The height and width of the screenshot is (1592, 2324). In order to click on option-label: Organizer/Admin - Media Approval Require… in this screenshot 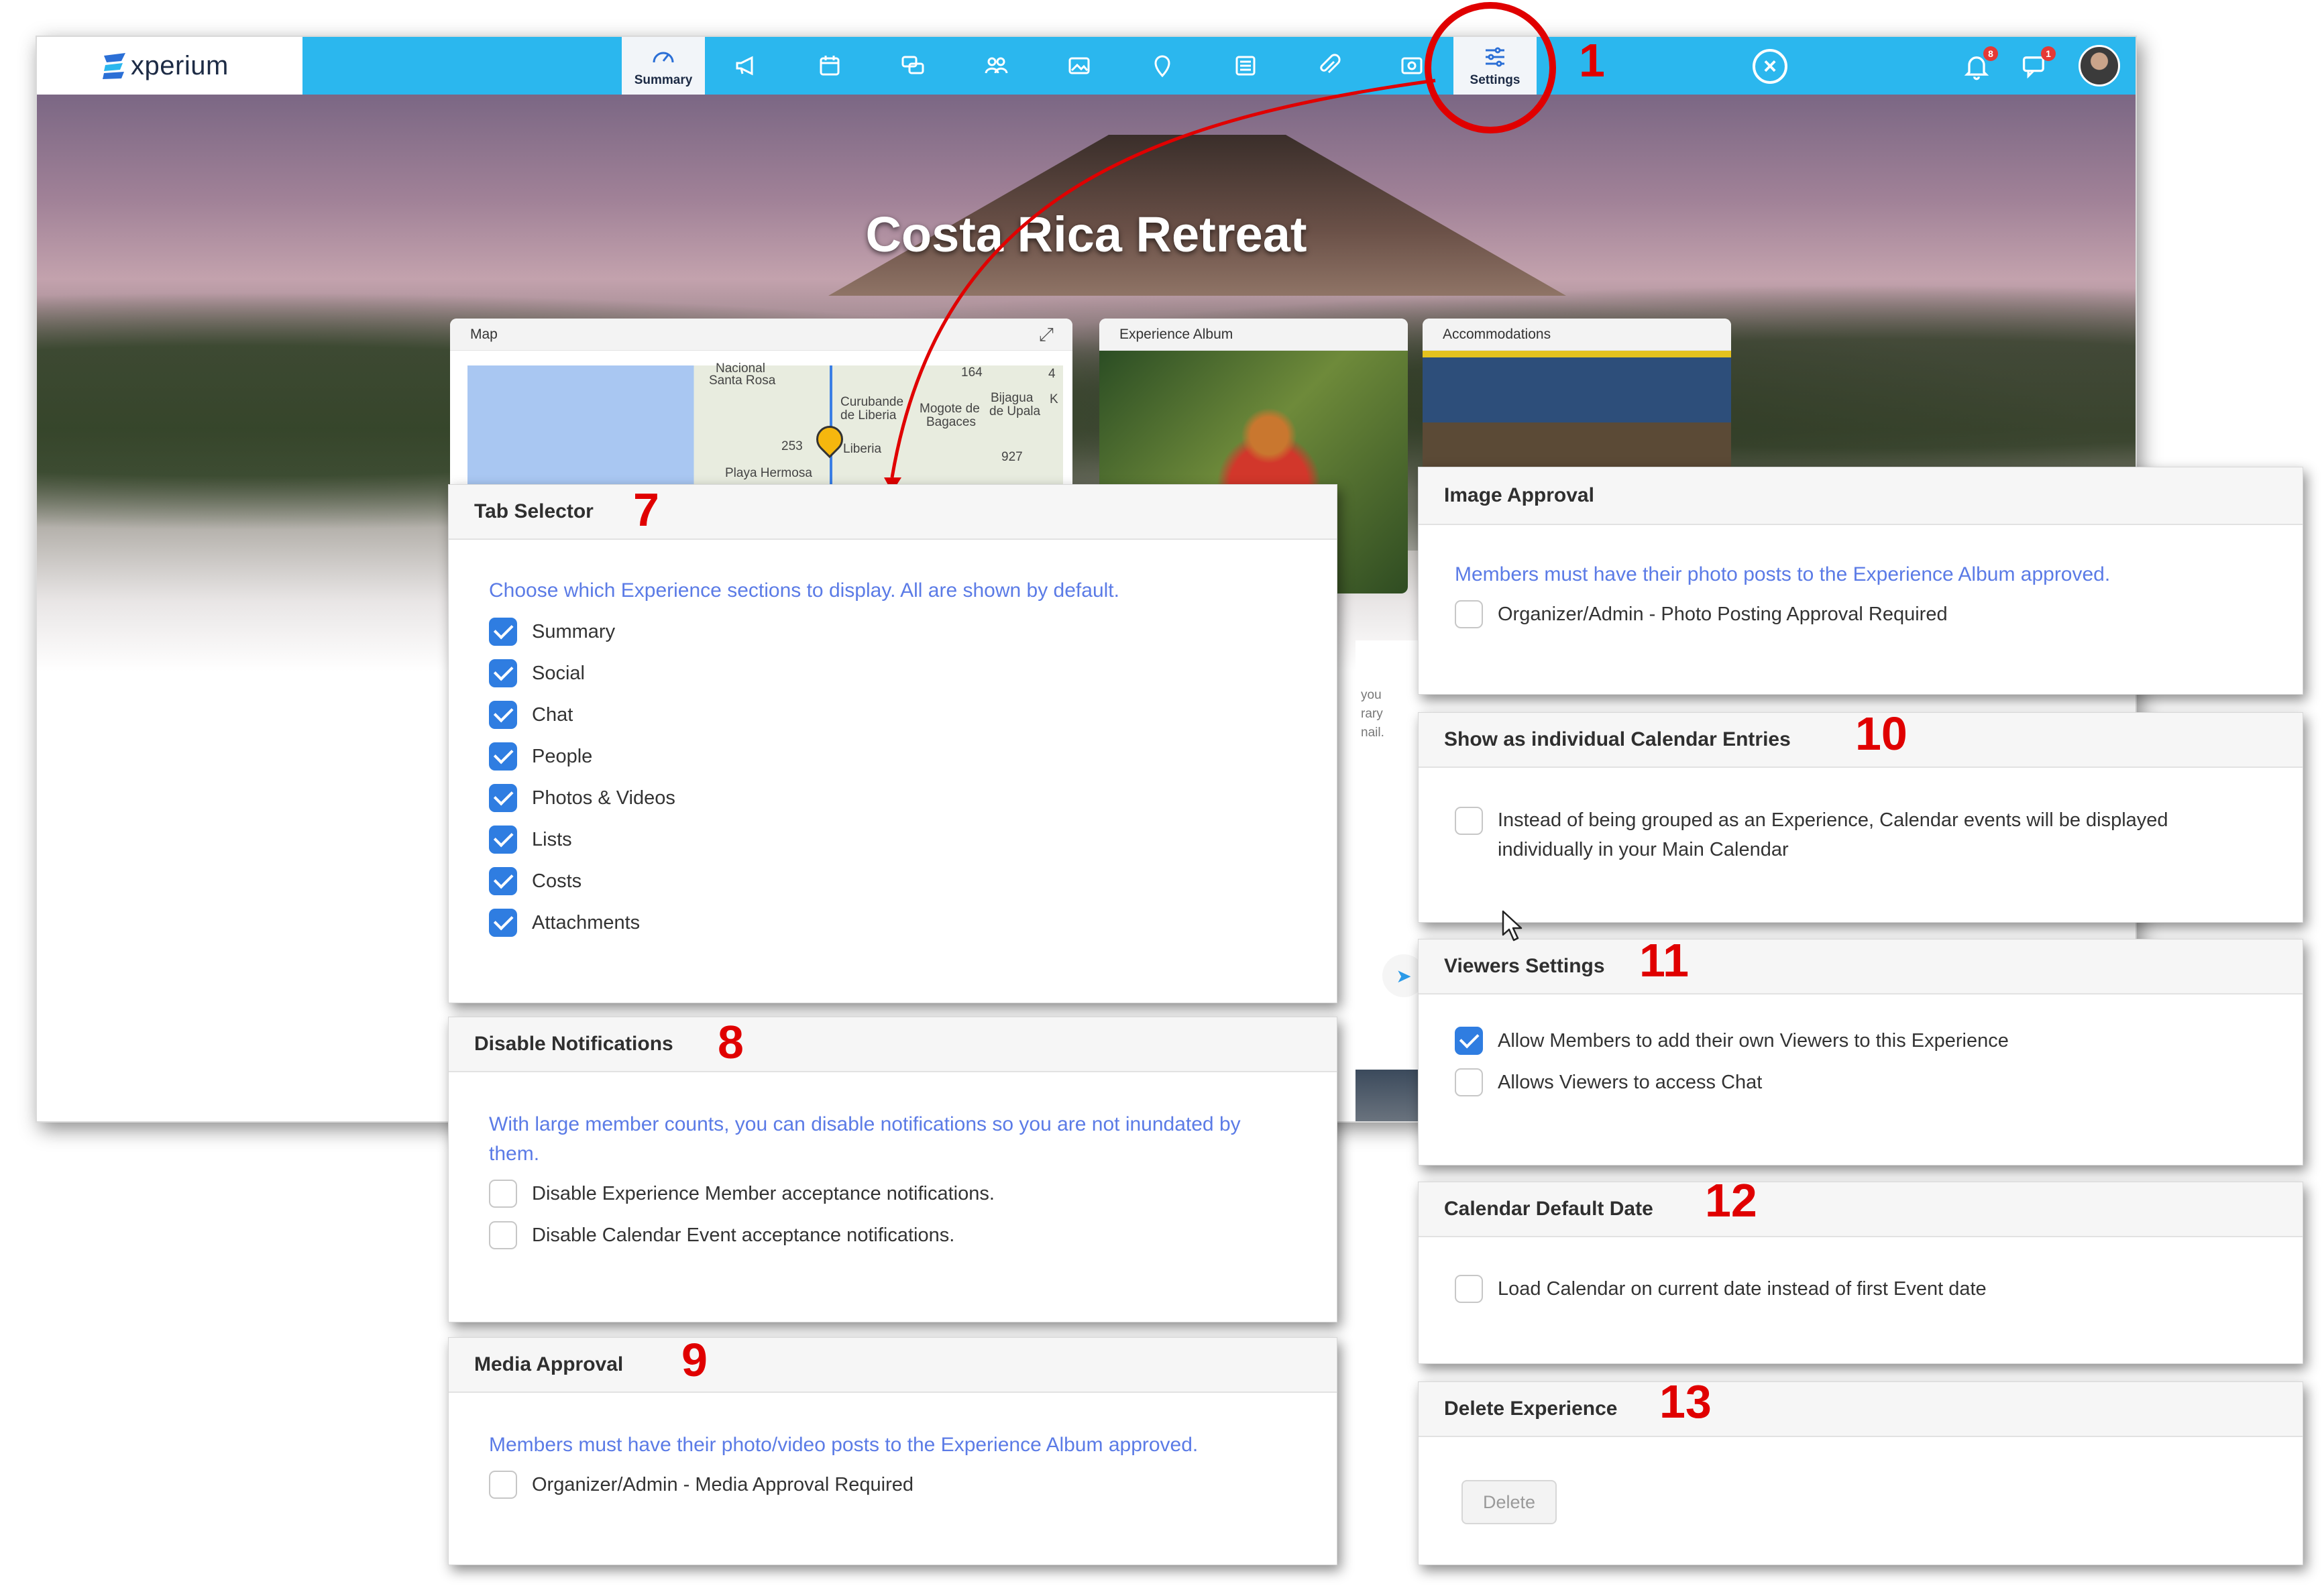, I will do `click(723, 1484)`.